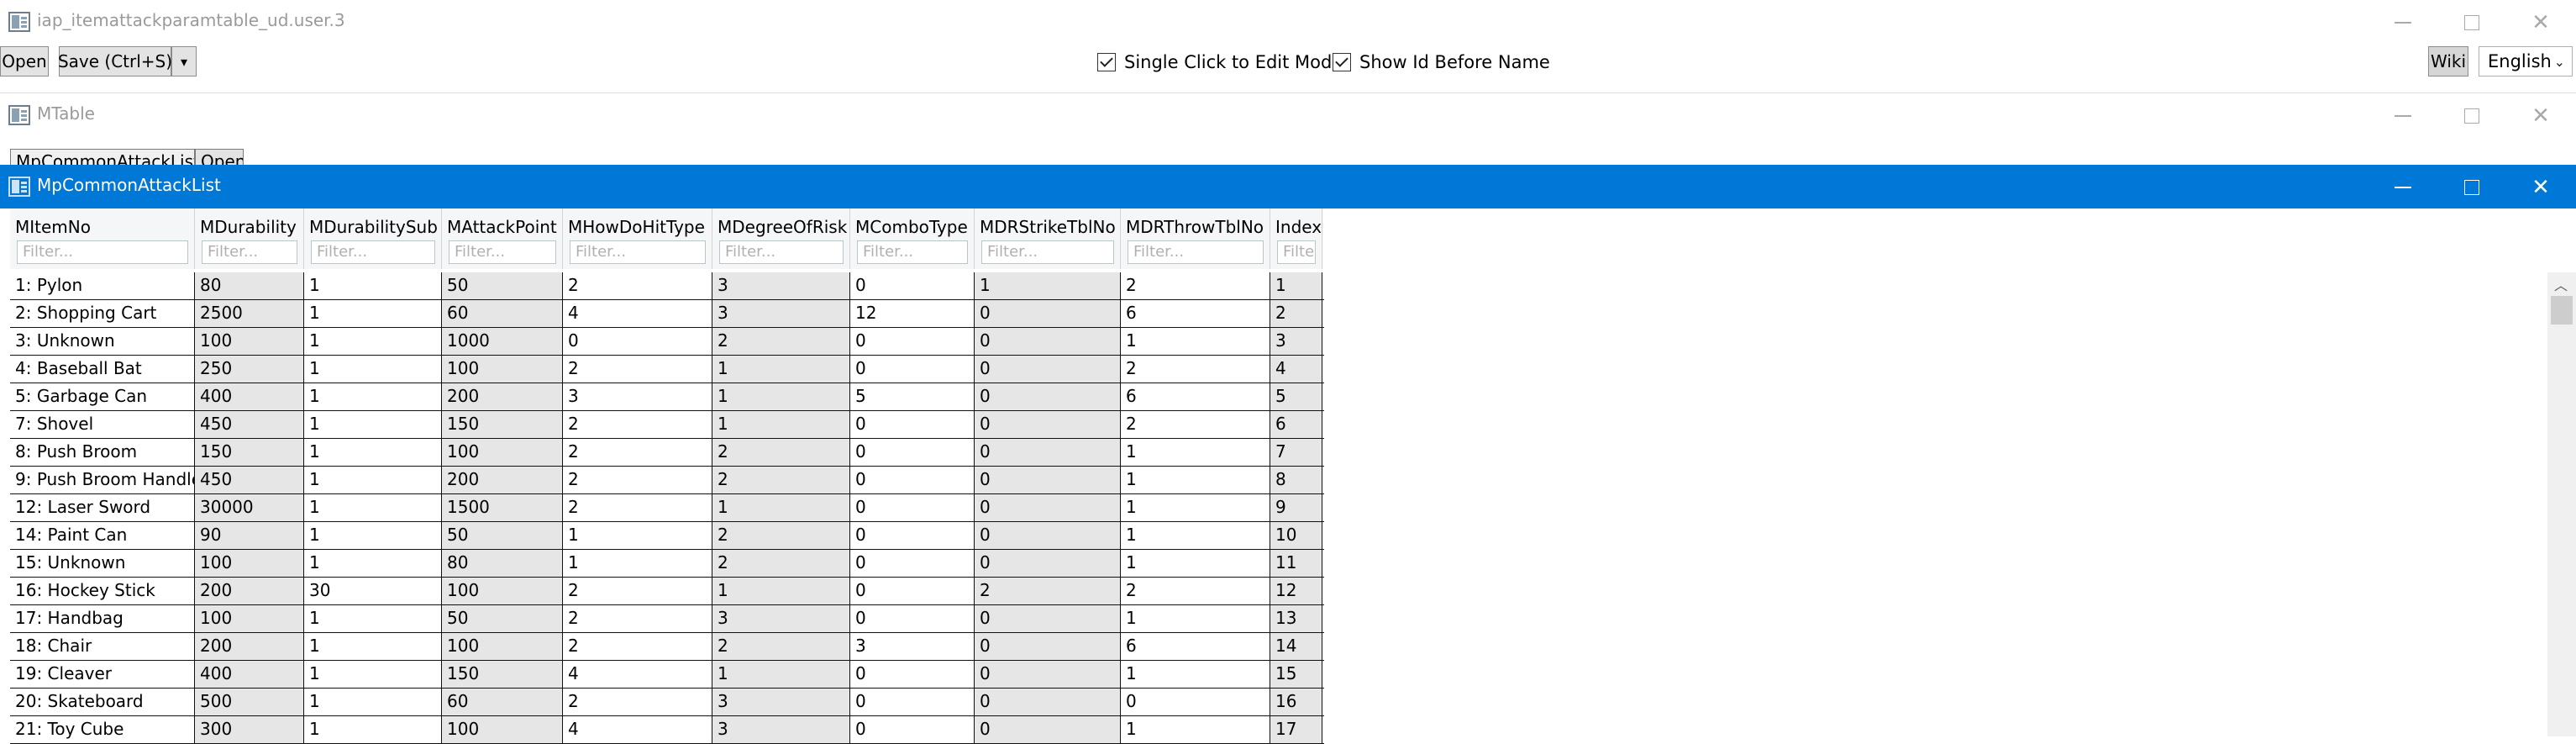 The image size is (2576, 744). Describe the element at coordinates (1296, 396) in the screenshot. I see `table-cell: 5` at that location.